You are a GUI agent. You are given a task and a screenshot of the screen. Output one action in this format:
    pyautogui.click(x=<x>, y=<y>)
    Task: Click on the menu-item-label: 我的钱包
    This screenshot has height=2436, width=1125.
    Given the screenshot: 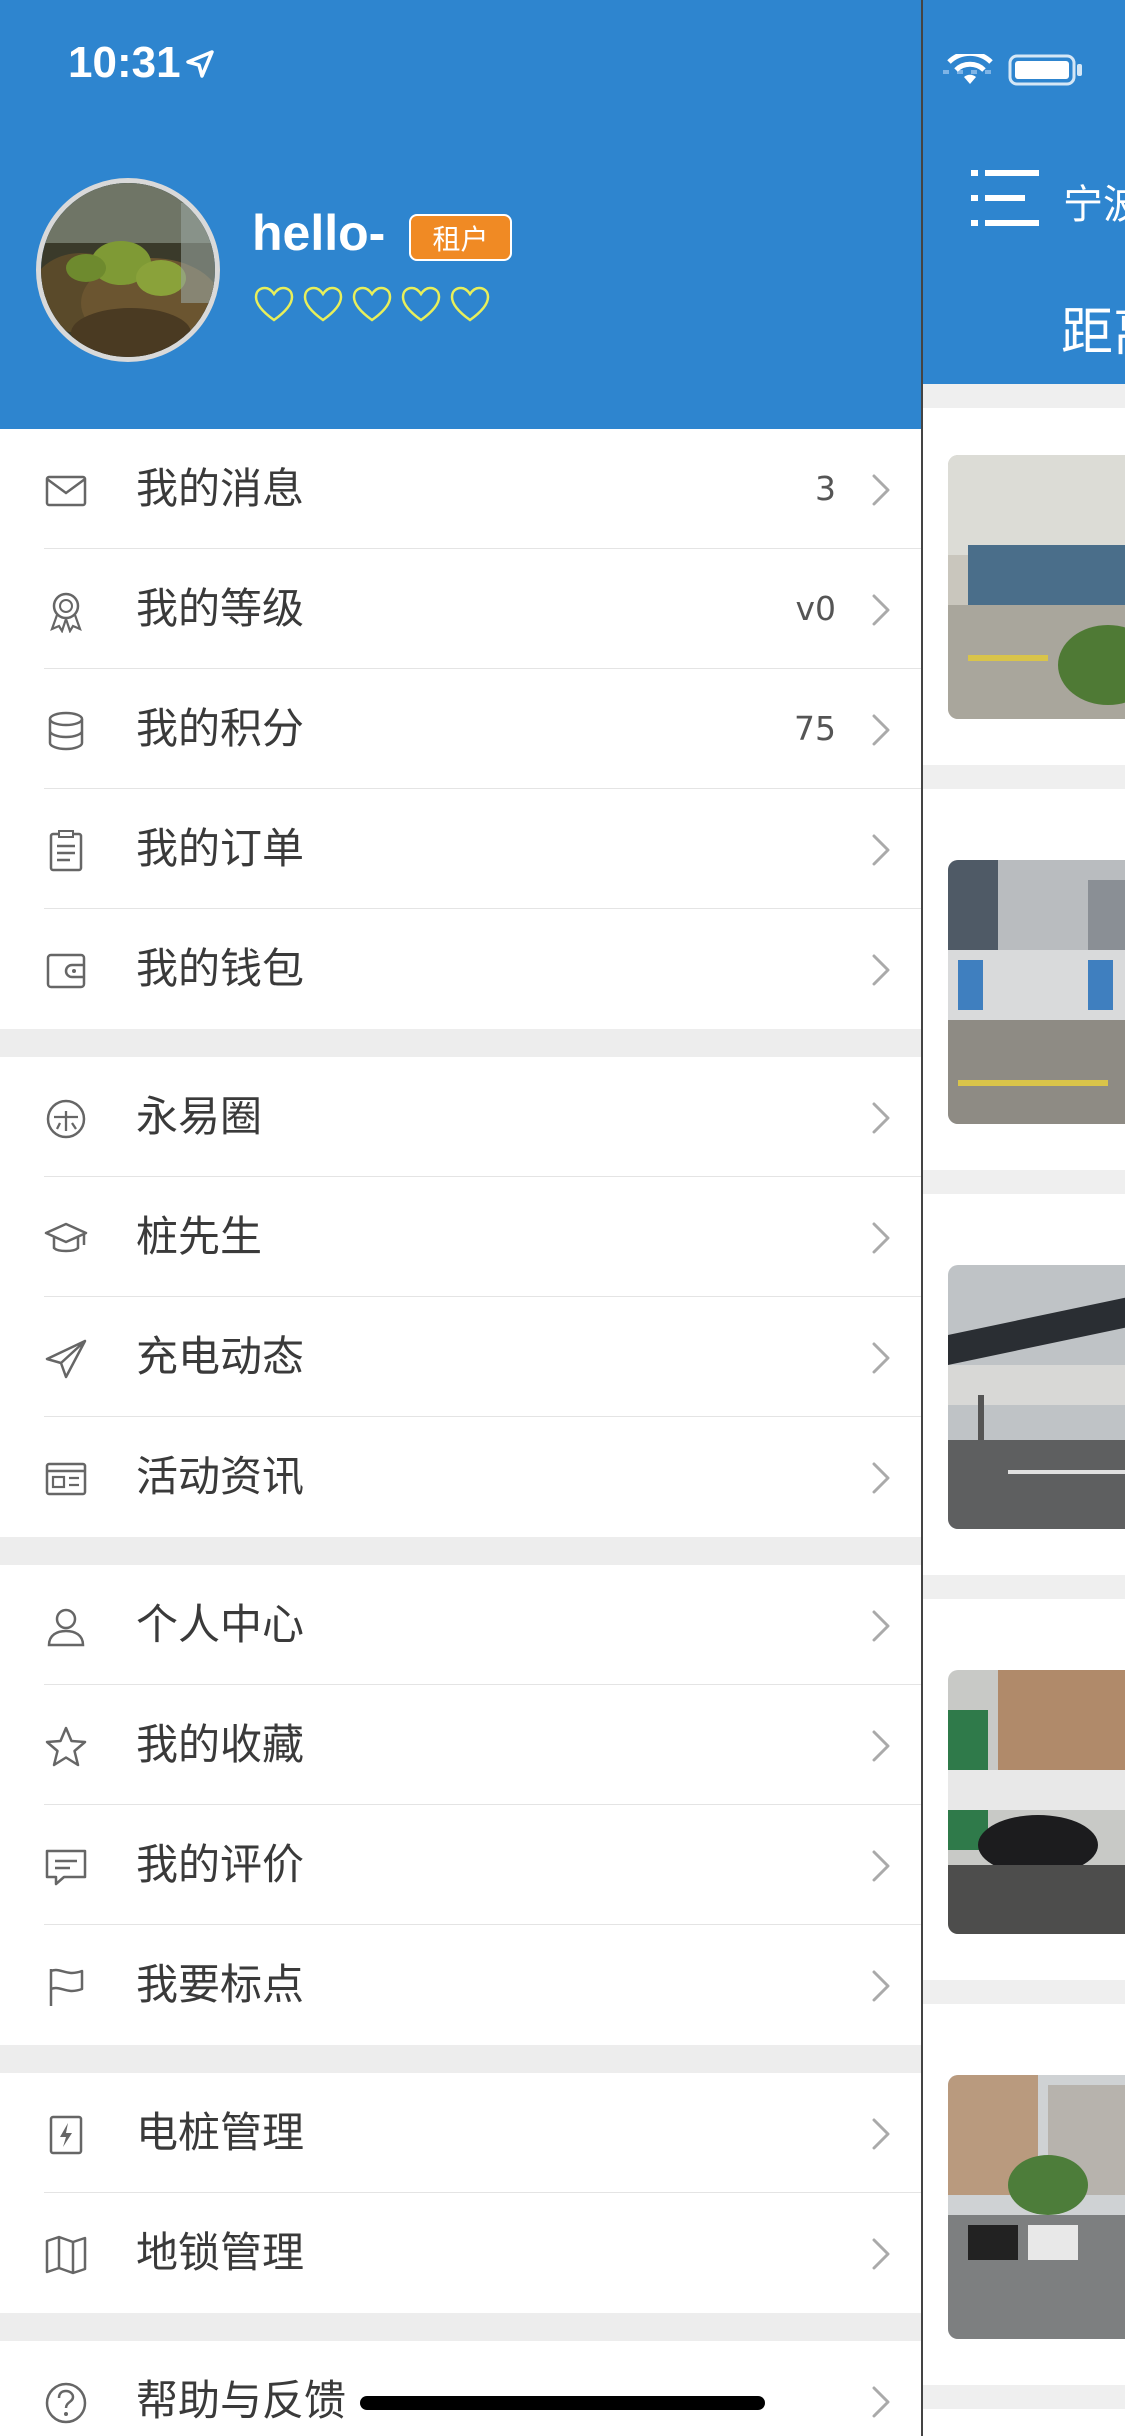 What is the action you would take?
    pyautogui.click(x=220, y=968)
    